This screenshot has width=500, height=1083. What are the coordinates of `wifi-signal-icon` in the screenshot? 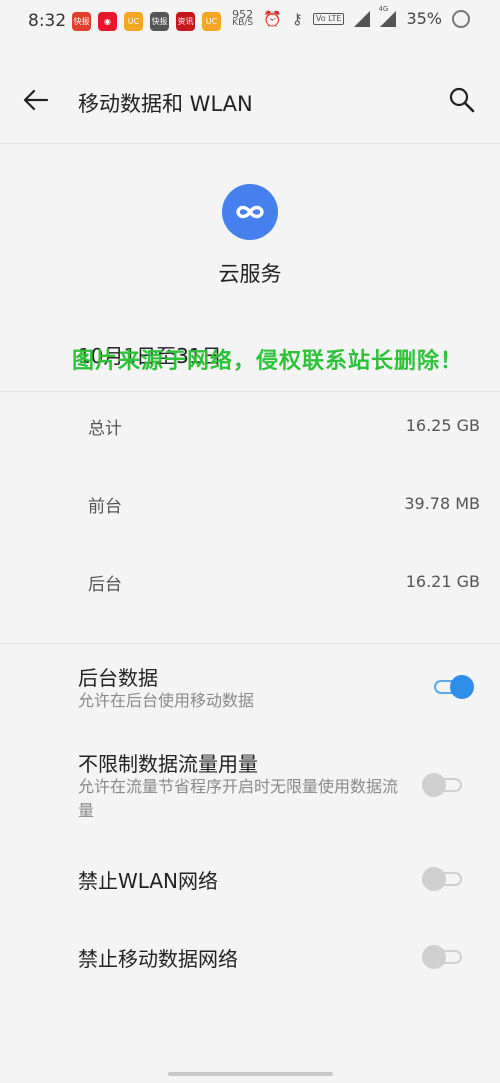 It's located at (362, 18).